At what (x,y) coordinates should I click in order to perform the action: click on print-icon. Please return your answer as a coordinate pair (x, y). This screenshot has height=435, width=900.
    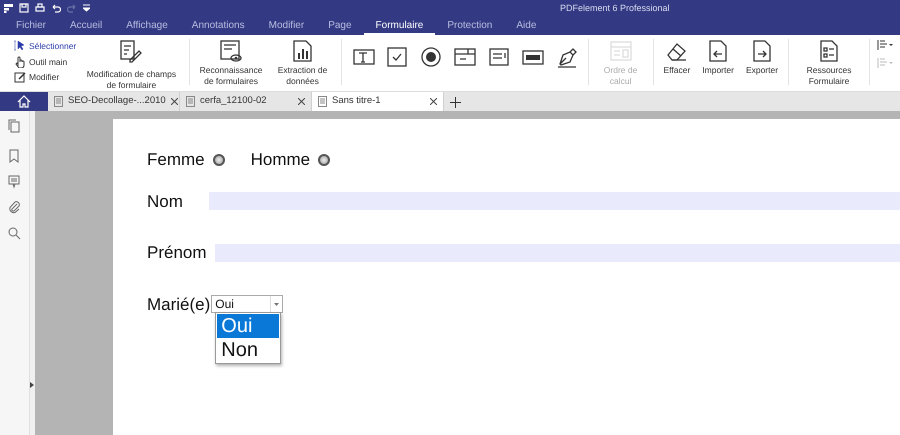
    Looking at the image, I should click on (40, 8).